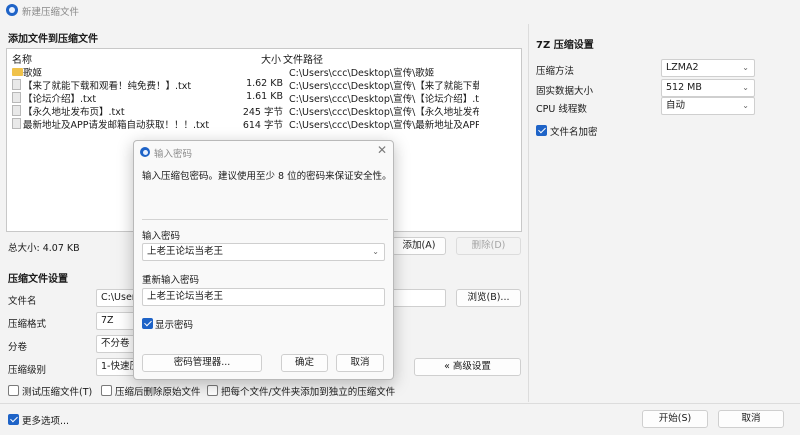 This screenshot has width=800, height=435. I want to click on file-size: 1.61 KB, so click(264, 96).